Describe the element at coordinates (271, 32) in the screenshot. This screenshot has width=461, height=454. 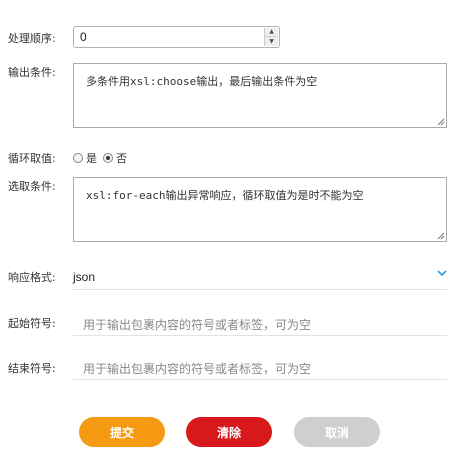
I see `stepper-up-icon: ▲` at that location.